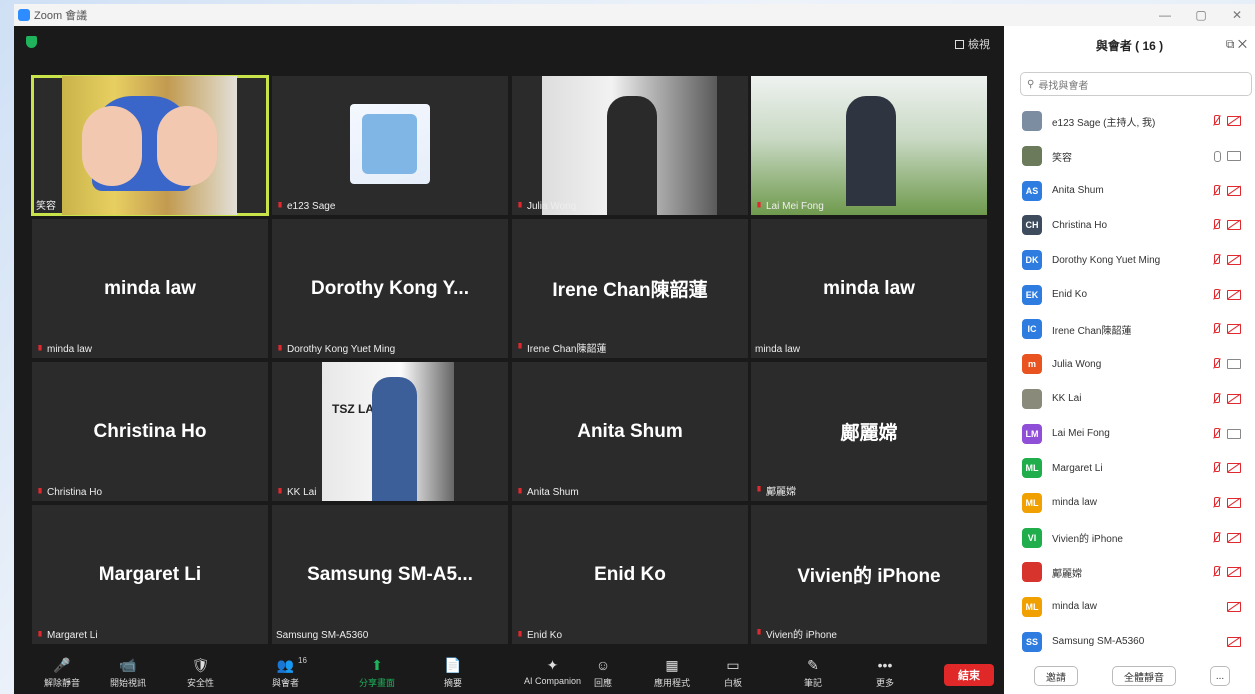  What do you see at coordinates (62, 671) in the screenshot?
I see `toolbar-item: 🎤 解除靜音` at bounding box center [62, 671].